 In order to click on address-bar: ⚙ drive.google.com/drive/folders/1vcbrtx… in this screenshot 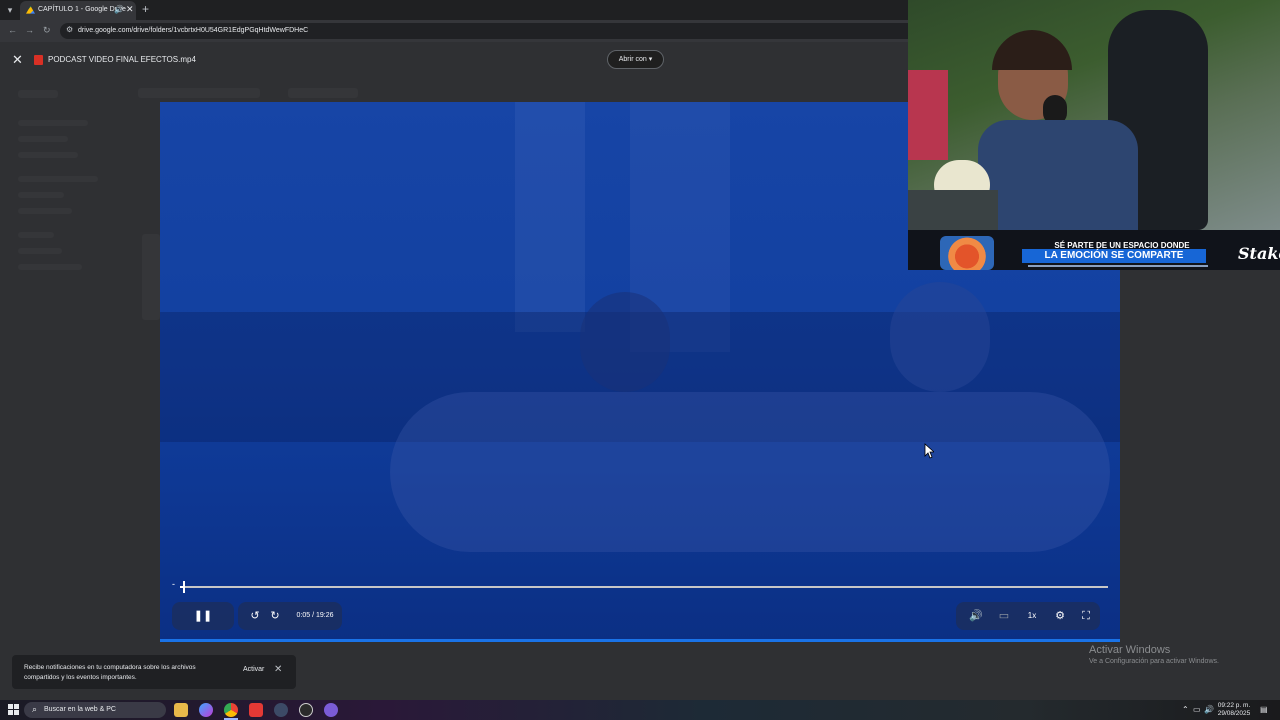, I will do `click(490, 31)`.